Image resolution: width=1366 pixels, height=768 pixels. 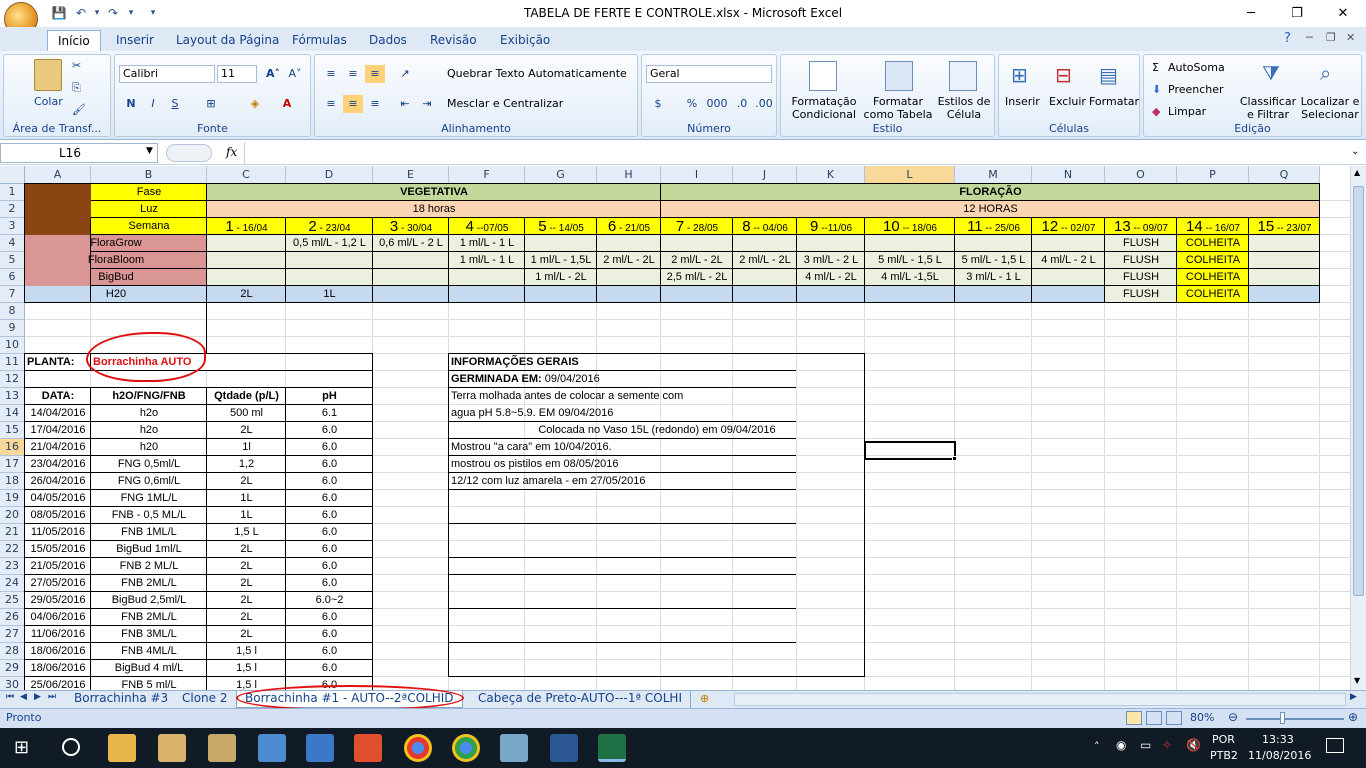 I want to click on decrease-indent-icon: ⇤, so click(x=405, y=104).